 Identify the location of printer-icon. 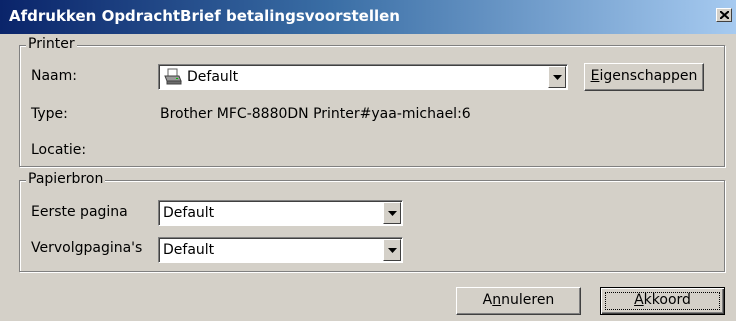
(173, 76).